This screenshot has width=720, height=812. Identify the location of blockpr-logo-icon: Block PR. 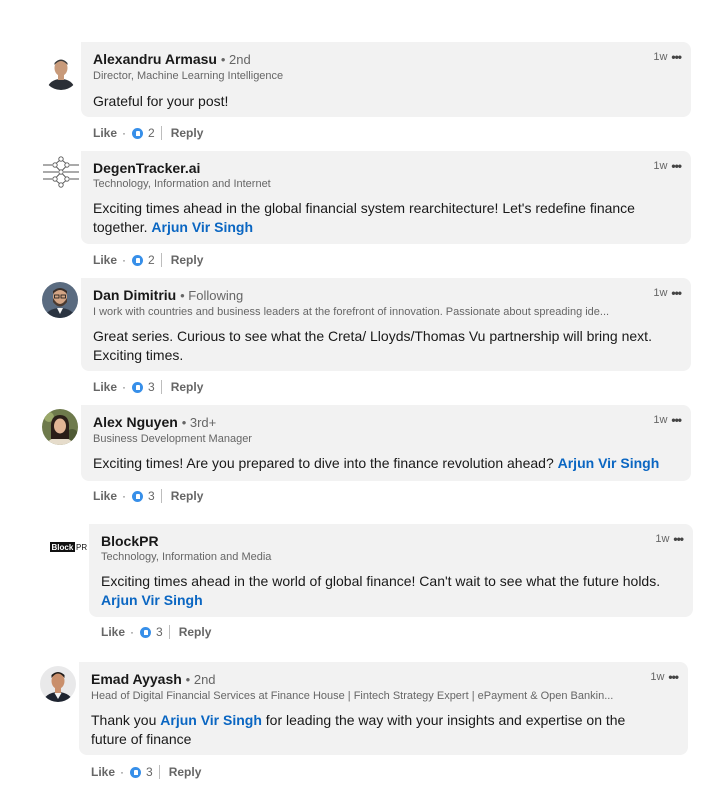
(68, 547).